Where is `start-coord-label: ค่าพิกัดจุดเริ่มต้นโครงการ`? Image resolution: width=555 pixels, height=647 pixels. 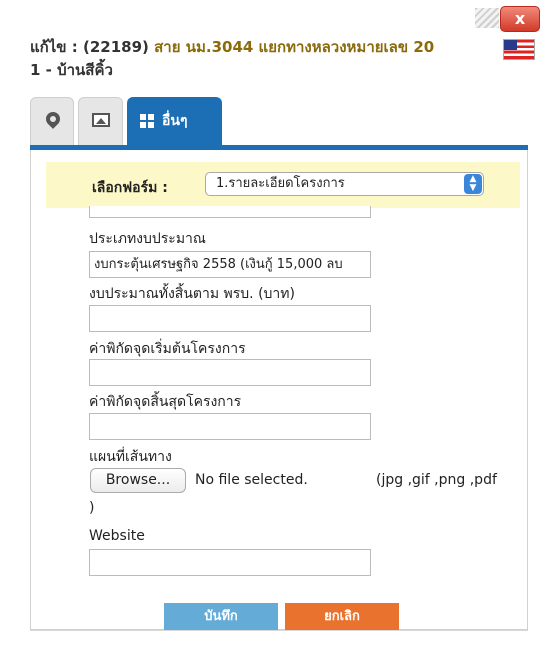
start-coord-label: ค่าพิกัดจุดเริ่มต้นโครงการ is located at coordinates (167, 349).